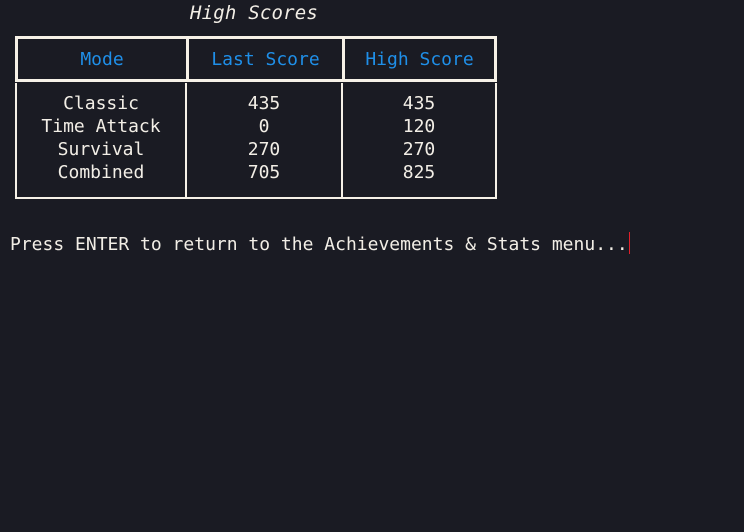 The height and width of the screenshot is (532, 744). I want to click on table-cell-mode: Survival, so click(101, 149).